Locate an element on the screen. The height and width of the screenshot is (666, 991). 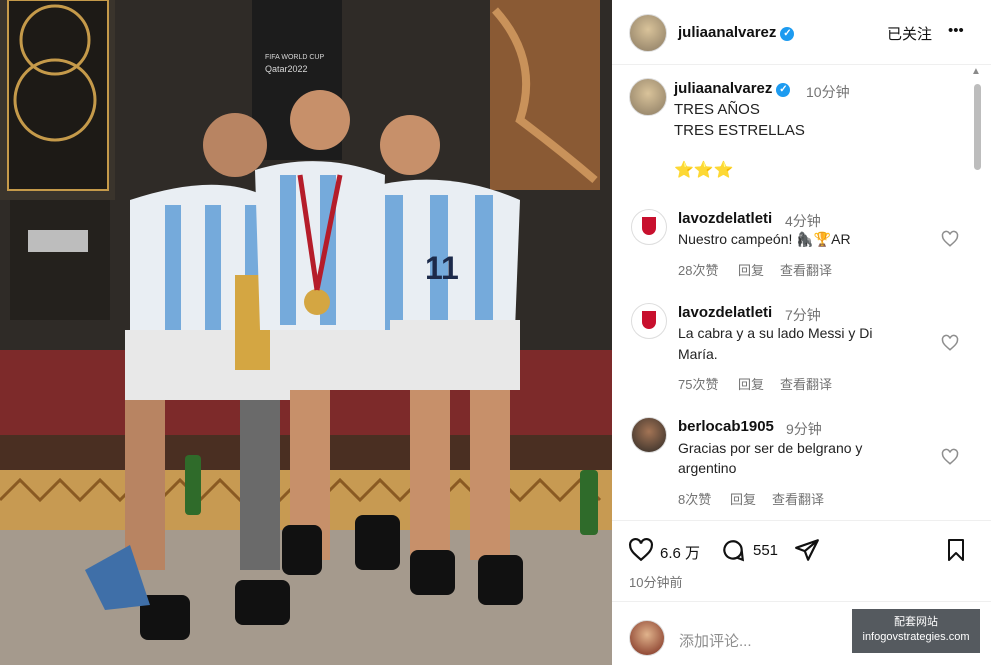
divider is located at coordinates (801, 601).